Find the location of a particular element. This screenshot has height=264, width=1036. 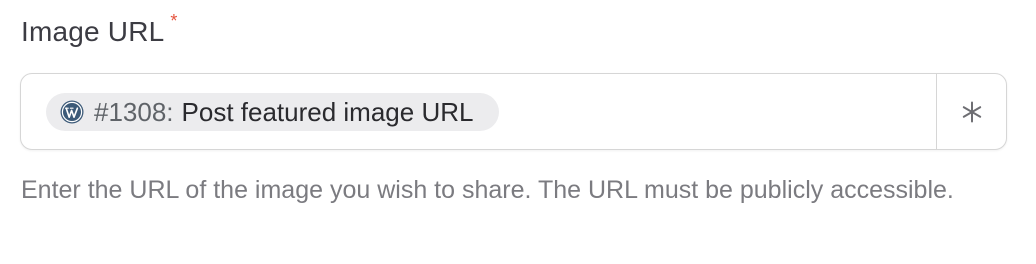

asterisk-icon is located at coordinates (971, 111).